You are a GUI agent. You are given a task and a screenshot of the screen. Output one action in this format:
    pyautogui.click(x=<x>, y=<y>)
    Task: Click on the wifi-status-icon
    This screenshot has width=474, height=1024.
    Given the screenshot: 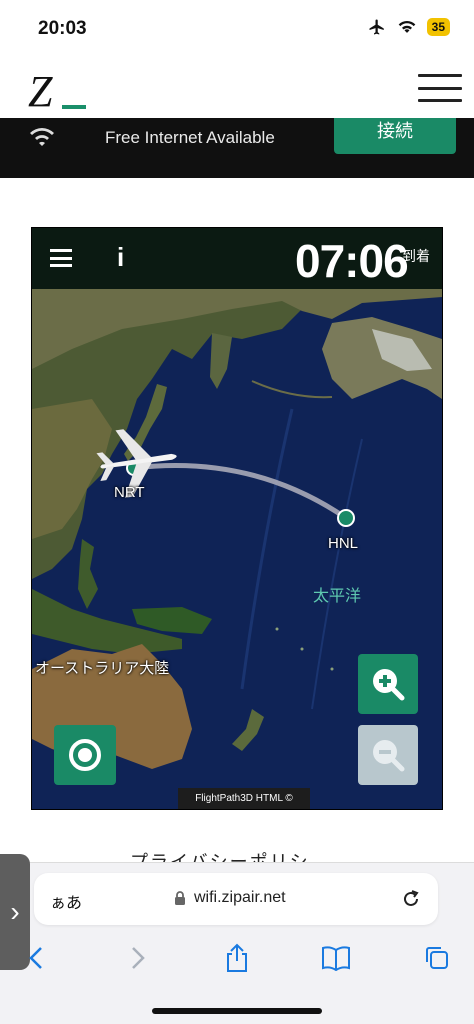 What is the action you would take?
    pyautogui.click(x=406, y=26)
    